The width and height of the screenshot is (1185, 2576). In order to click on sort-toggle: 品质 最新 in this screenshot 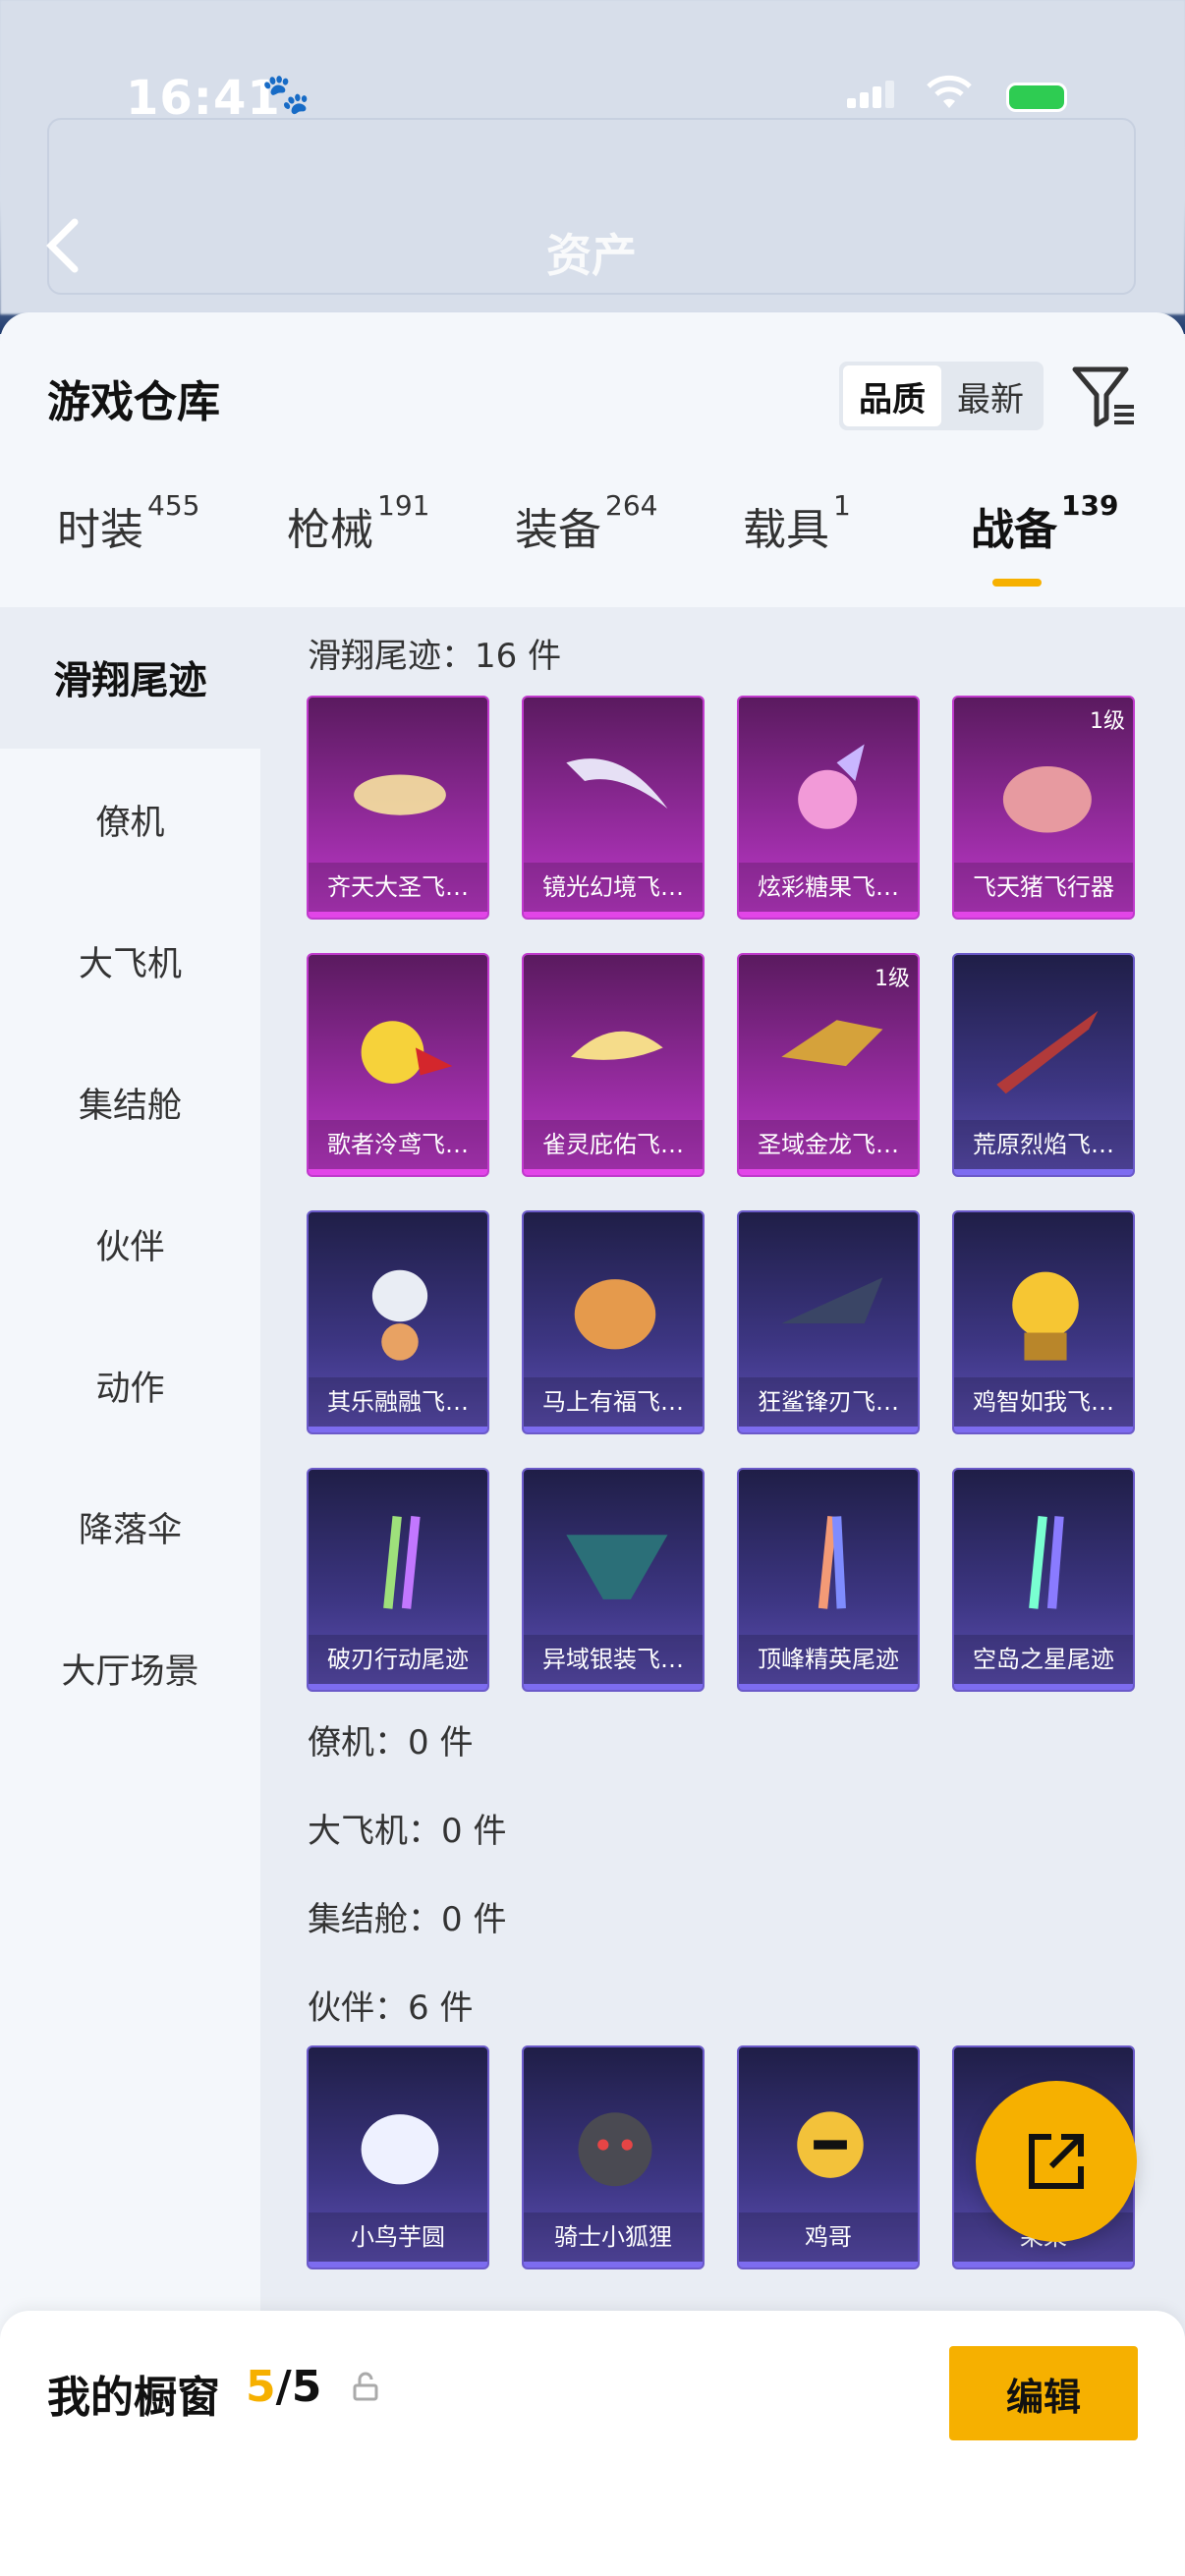, I will do `click(942, 396)`.